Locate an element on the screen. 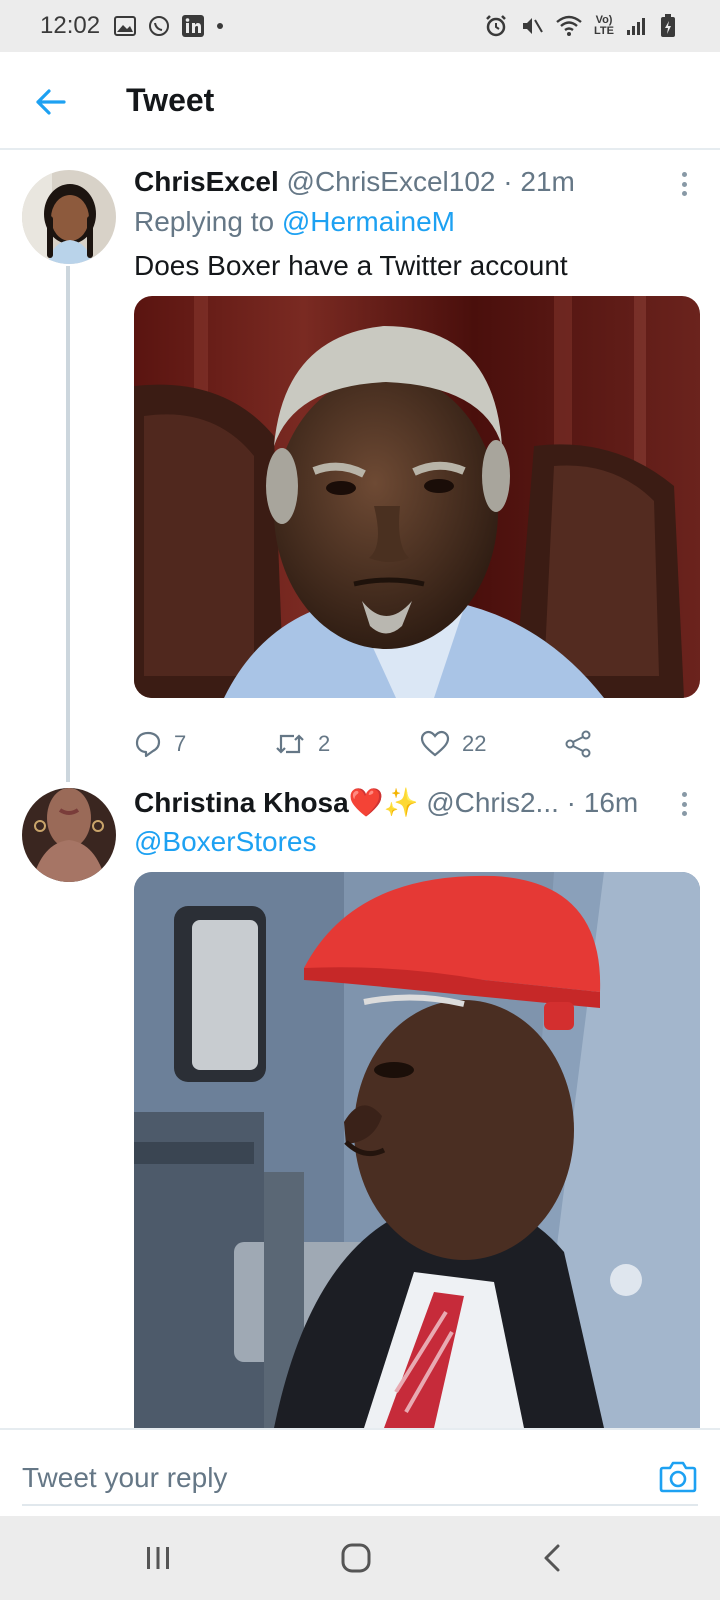  alarm-icon is located at coordinates (496, 26).